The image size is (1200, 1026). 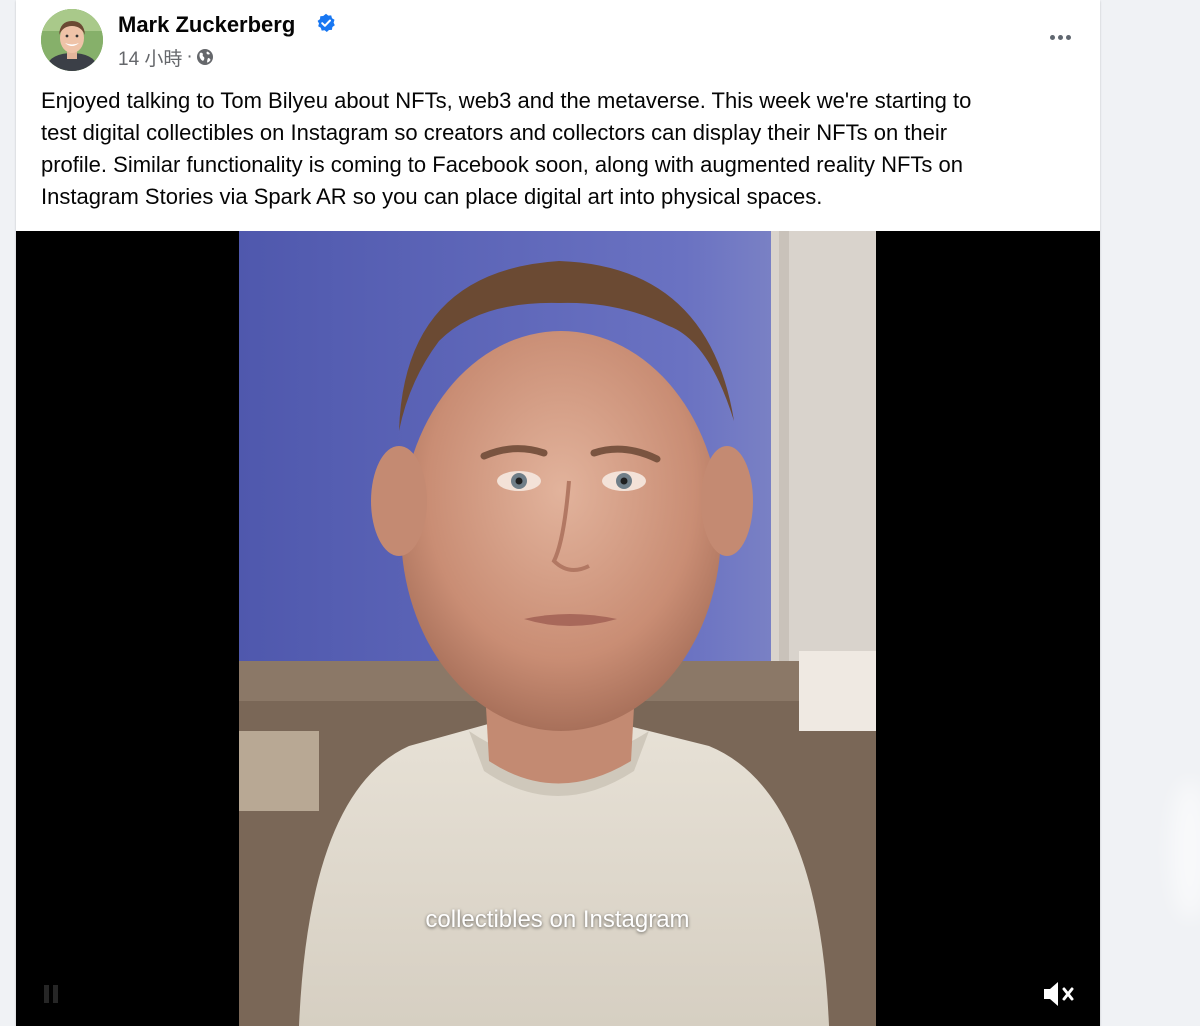 What do you see at coordinates (1058, 994) in the screenshot?
I see `volume-muted-icon` at bounding box center [1058, 994].